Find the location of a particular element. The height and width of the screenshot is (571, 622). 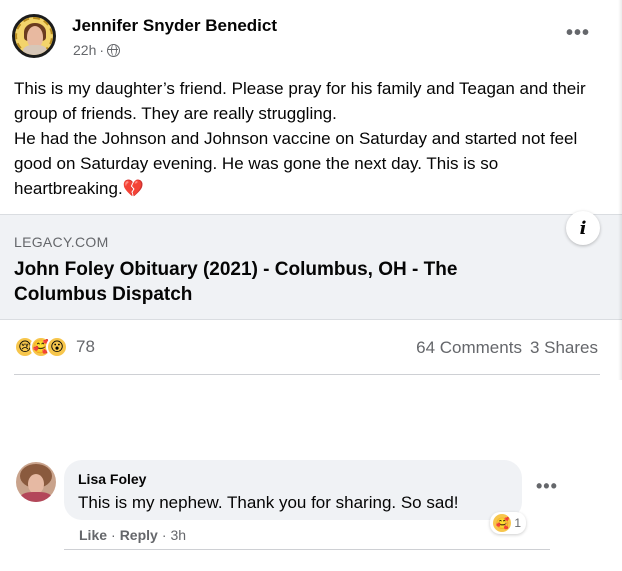

reaction-count: 78 is located at coordinates (85, 347).